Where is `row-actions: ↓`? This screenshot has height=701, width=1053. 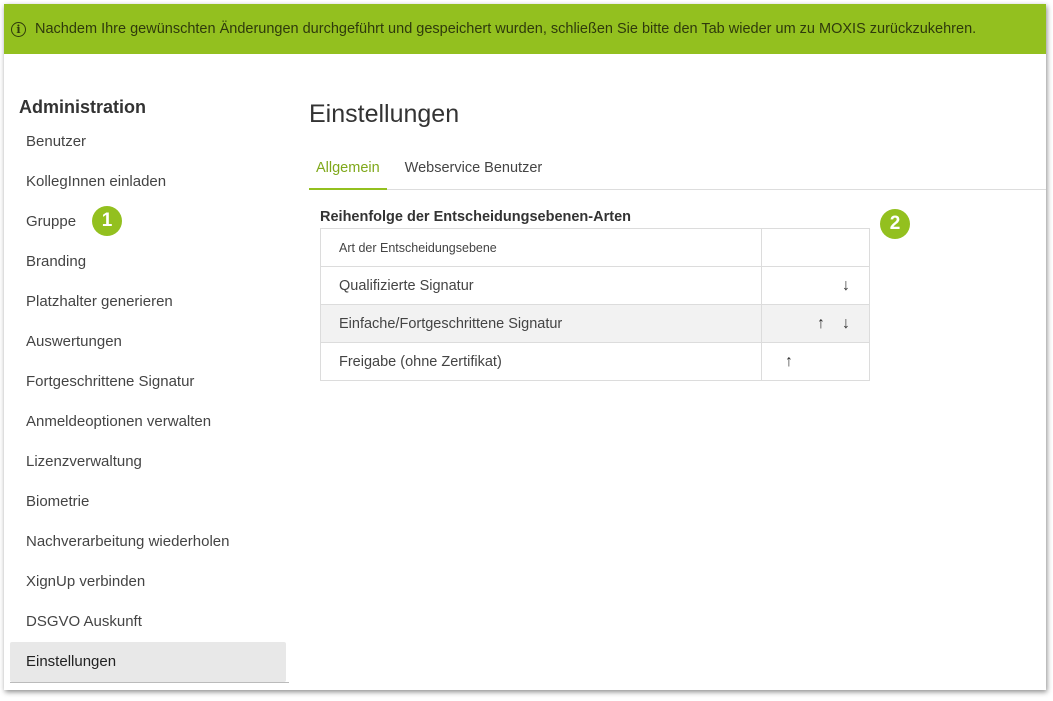
row-actions: ↓ is located at coordinates (815, 285).